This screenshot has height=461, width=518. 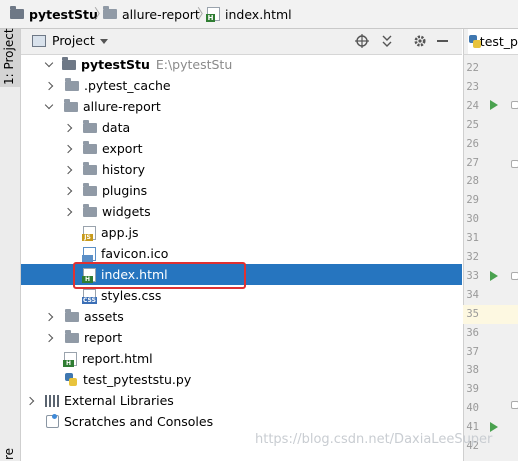 I want to click on line-number: 34, so click(x=472, y=294).